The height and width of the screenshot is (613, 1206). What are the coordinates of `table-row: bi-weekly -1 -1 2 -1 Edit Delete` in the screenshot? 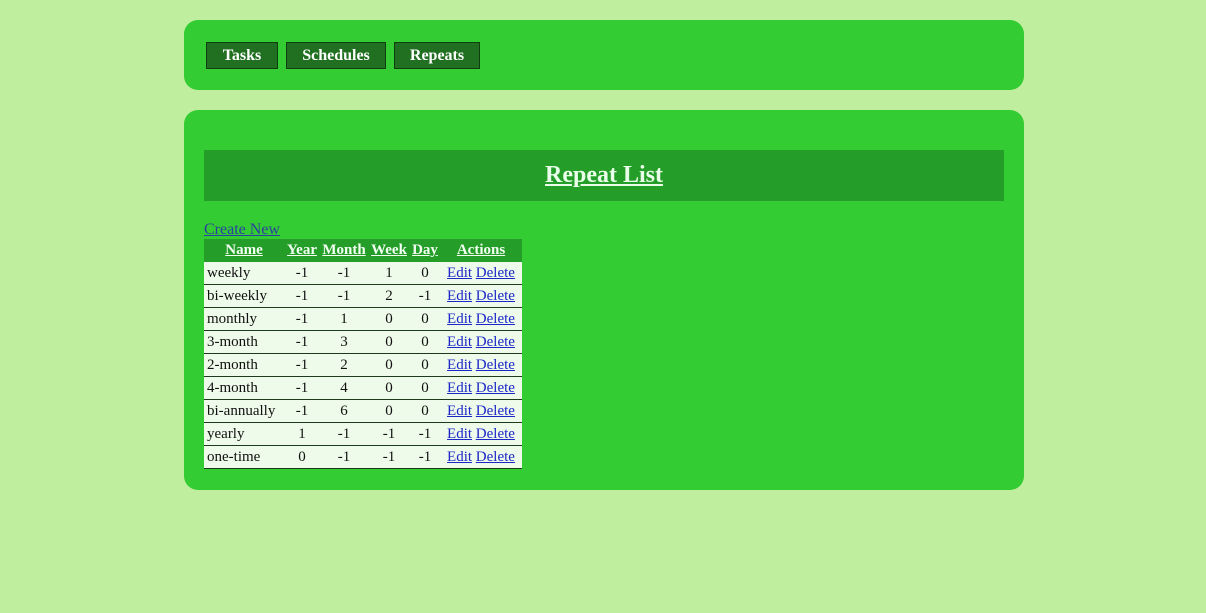 It's located at (363, 296).